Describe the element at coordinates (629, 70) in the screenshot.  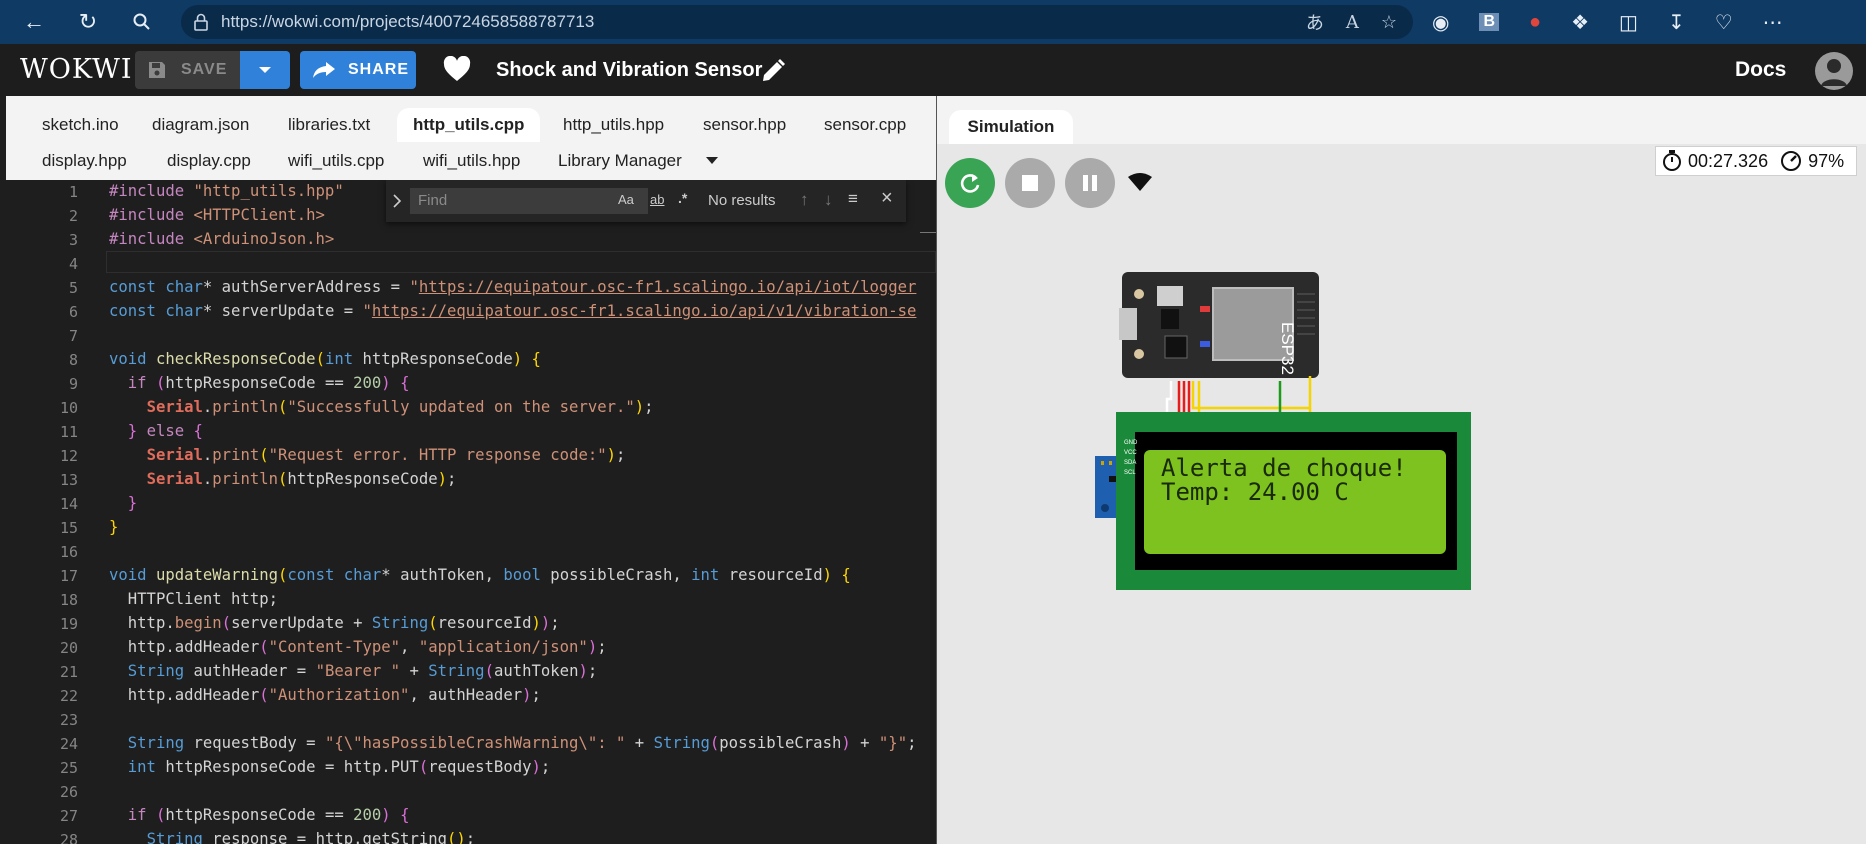
I see `project-title: Shock and Vibration Sensor` at that location.